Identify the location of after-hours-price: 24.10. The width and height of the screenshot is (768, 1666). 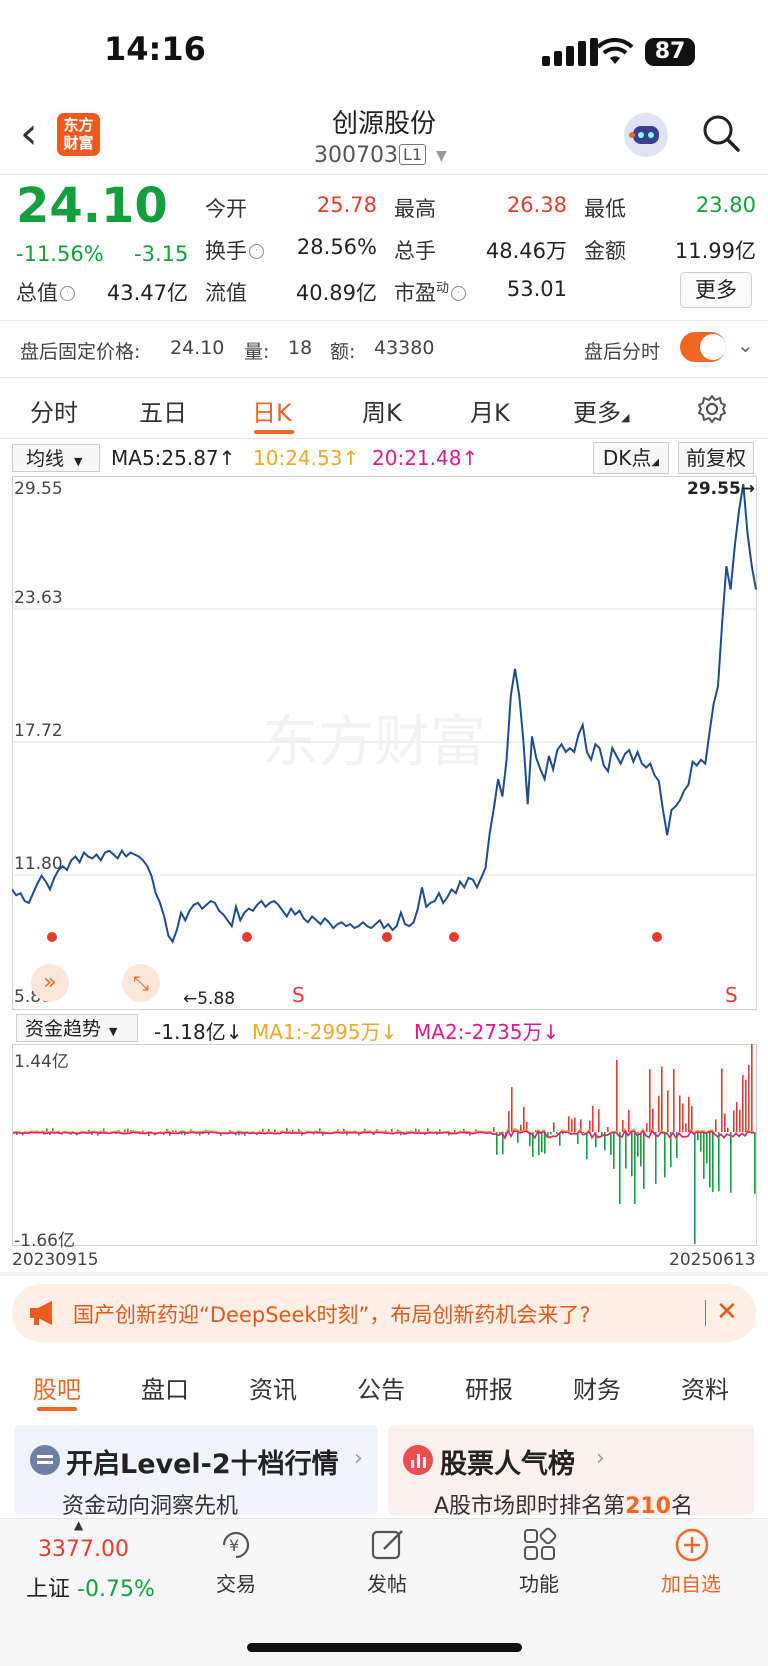
(197, 348).